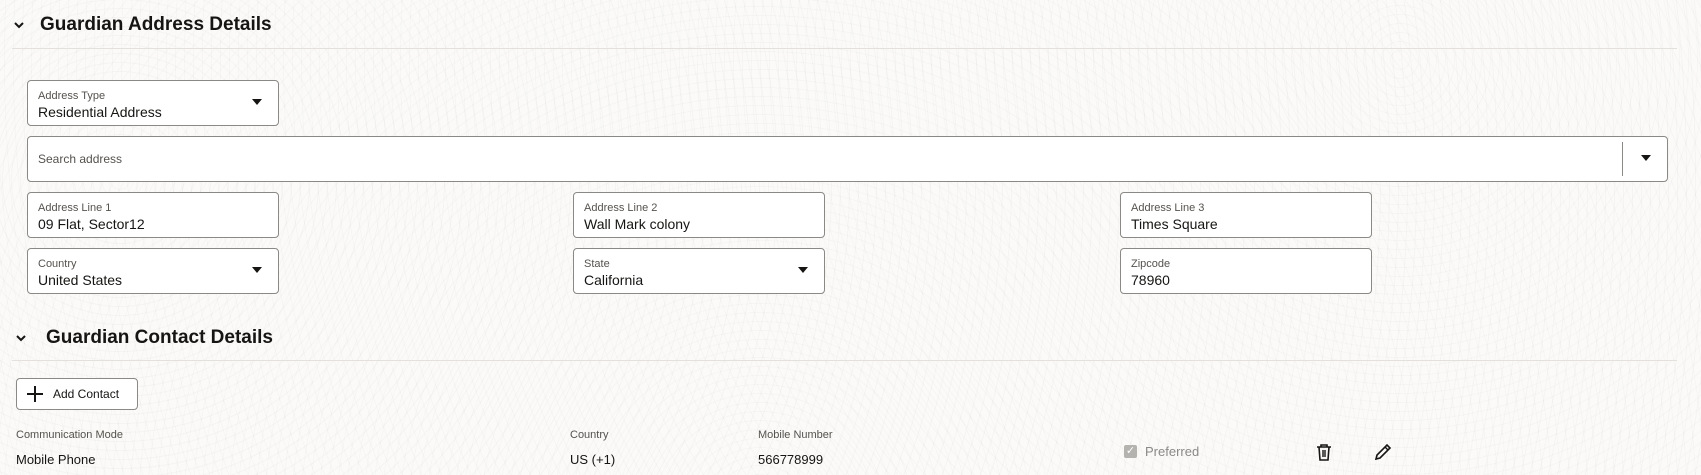 The image size is (1701, 475). I want to click on field-label: Country, so click(57, 264).